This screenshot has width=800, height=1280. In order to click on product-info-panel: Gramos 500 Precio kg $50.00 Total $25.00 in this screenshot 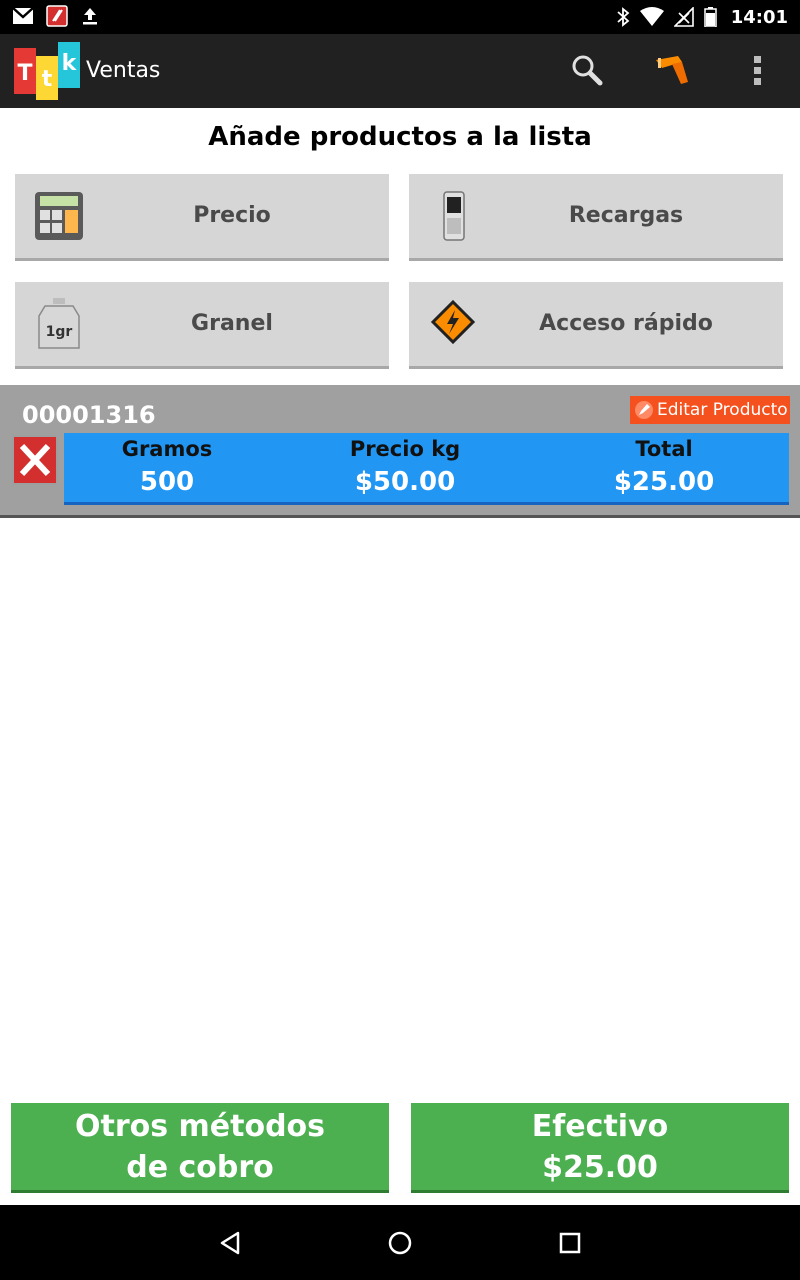, I will do `click(426, 469)`.